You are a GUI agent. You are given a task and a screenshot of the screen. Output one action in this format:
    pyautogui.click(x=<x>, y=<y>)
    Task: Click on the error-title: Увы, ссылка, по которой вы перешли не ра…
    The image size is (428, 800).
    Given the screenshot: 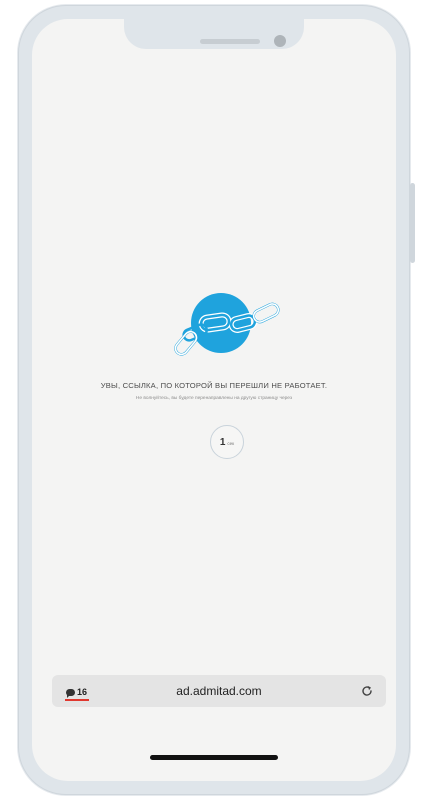 What is the action you would take?
    pyautogui.click(x=214, y=385)
    